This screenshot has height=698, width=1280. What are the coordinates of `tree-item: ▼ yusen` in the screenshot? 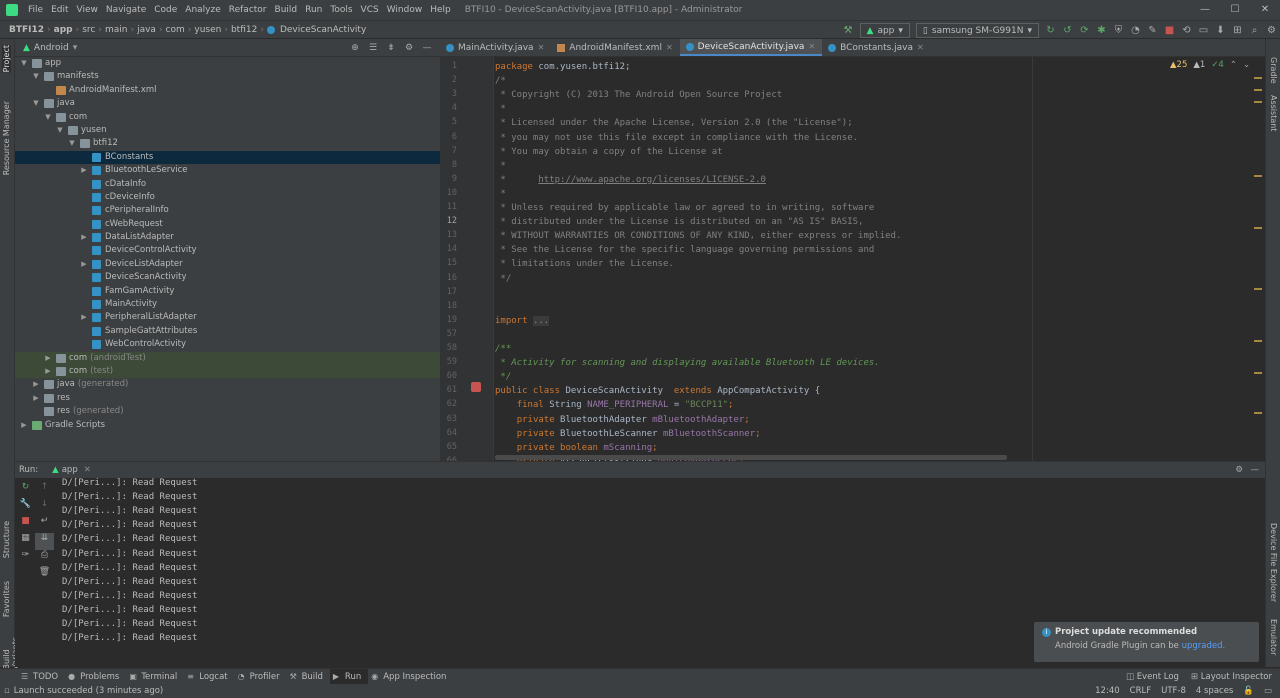 It's located at (227, 130).